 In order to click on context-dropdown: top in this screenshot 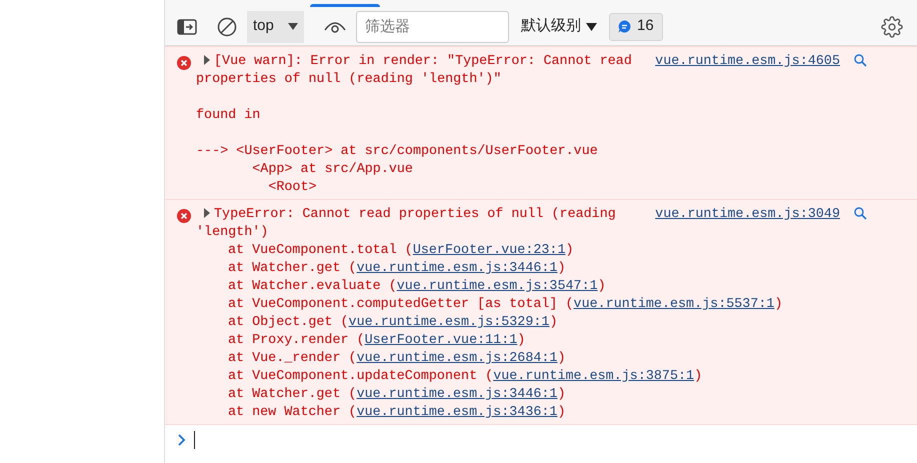, I will do `click(275, 26)`.